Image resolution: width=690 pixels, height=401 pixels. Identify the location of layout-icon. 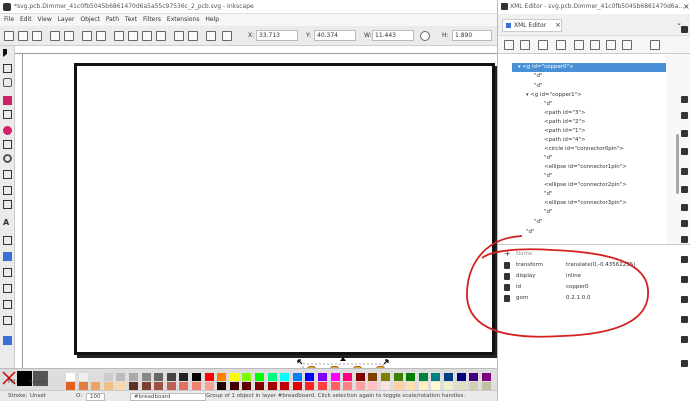
(655, 45).